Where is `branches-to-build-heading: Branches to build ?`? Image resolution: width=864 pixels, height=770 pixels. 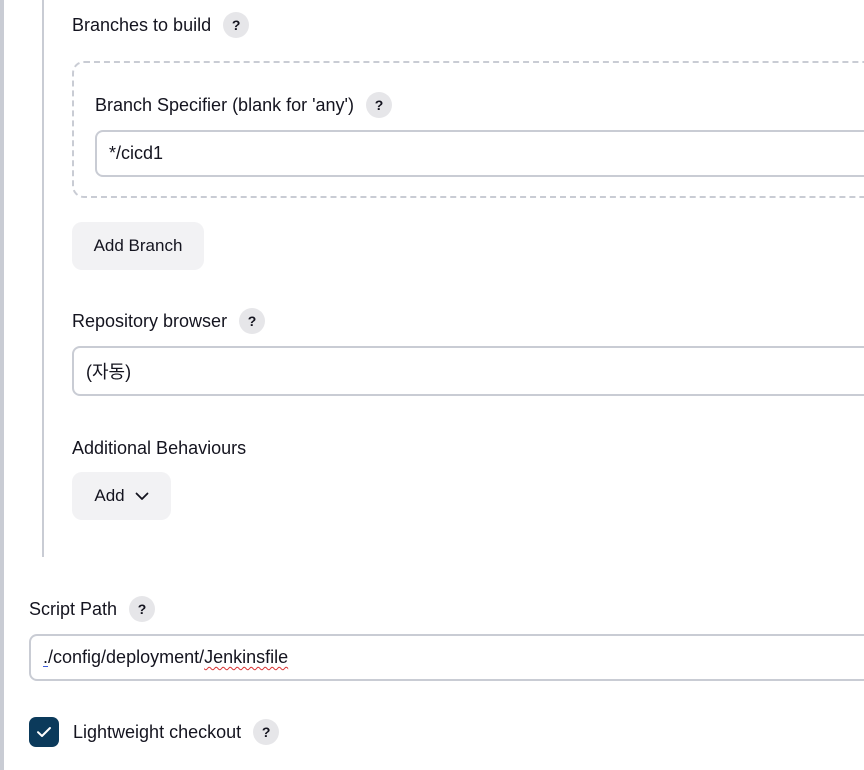 branches-to-build-heading: Branches to build ? is located at coordinates (161, 25).